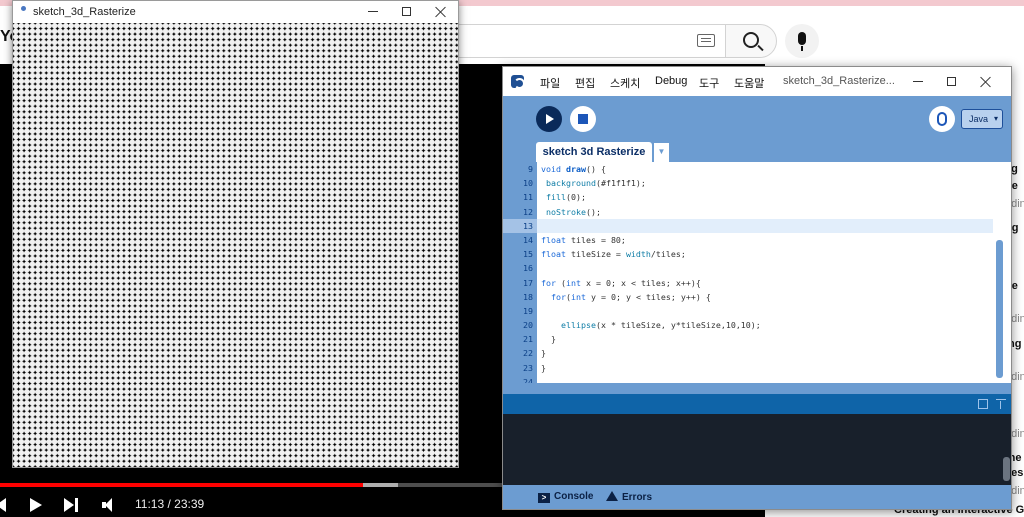  What do you see at coordinates (626, 297) in the screenshot?
I see `code-text: for(int y = 0; y < tiles; y++) {` at bounding box center [626, 297].